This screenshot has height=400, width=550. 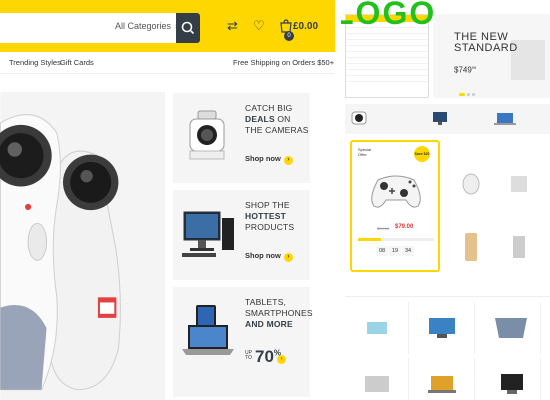 I want to click on category-select: All Categories⇕, so click(x=147, y=26).